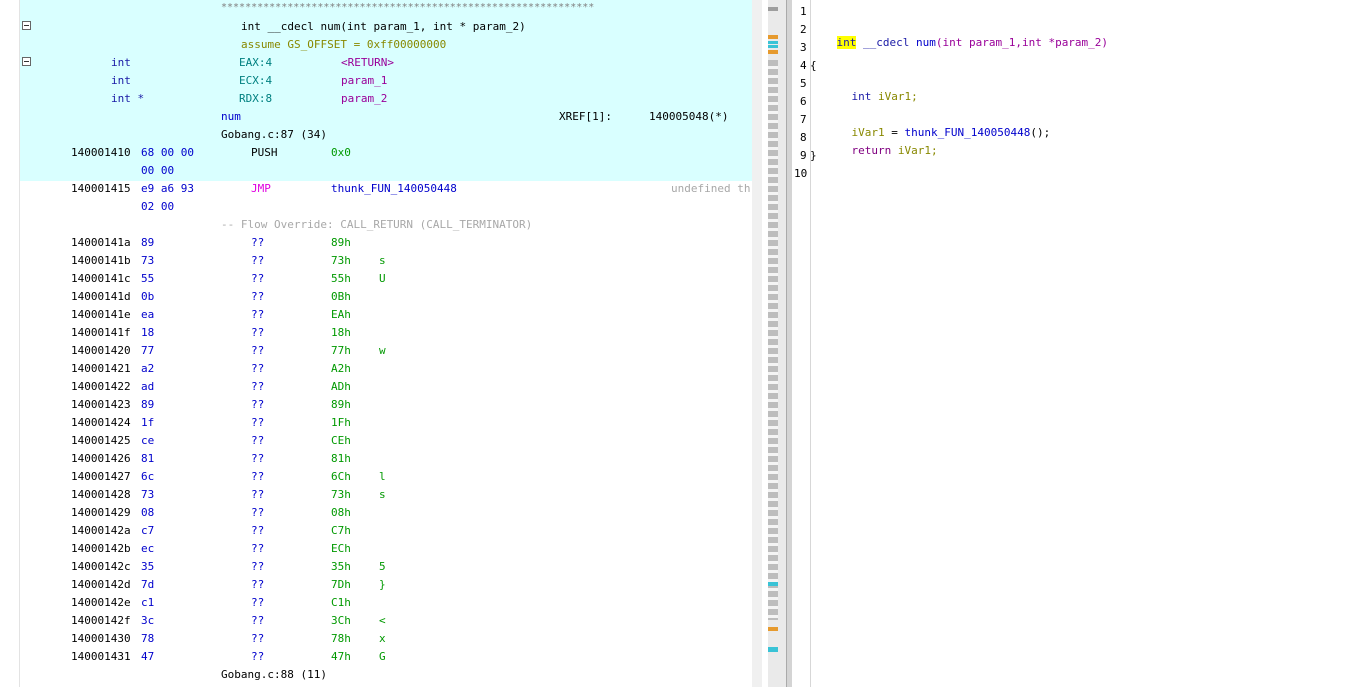 This screenshot has width=1365, height=687. I want to click on row-address: 14000141a, so click(101, 242).